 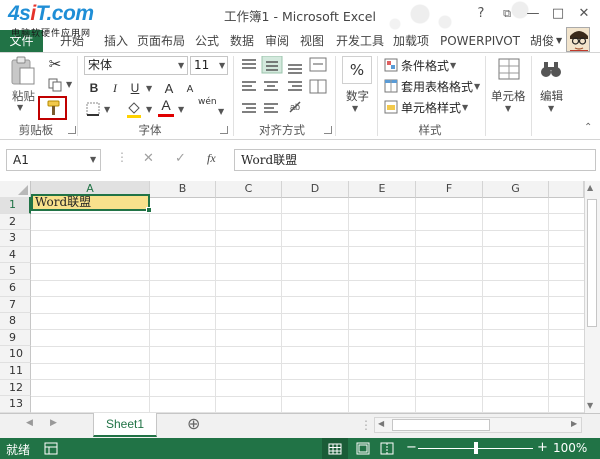 I want to click on row-header: 2, so click(x=15, y=222).